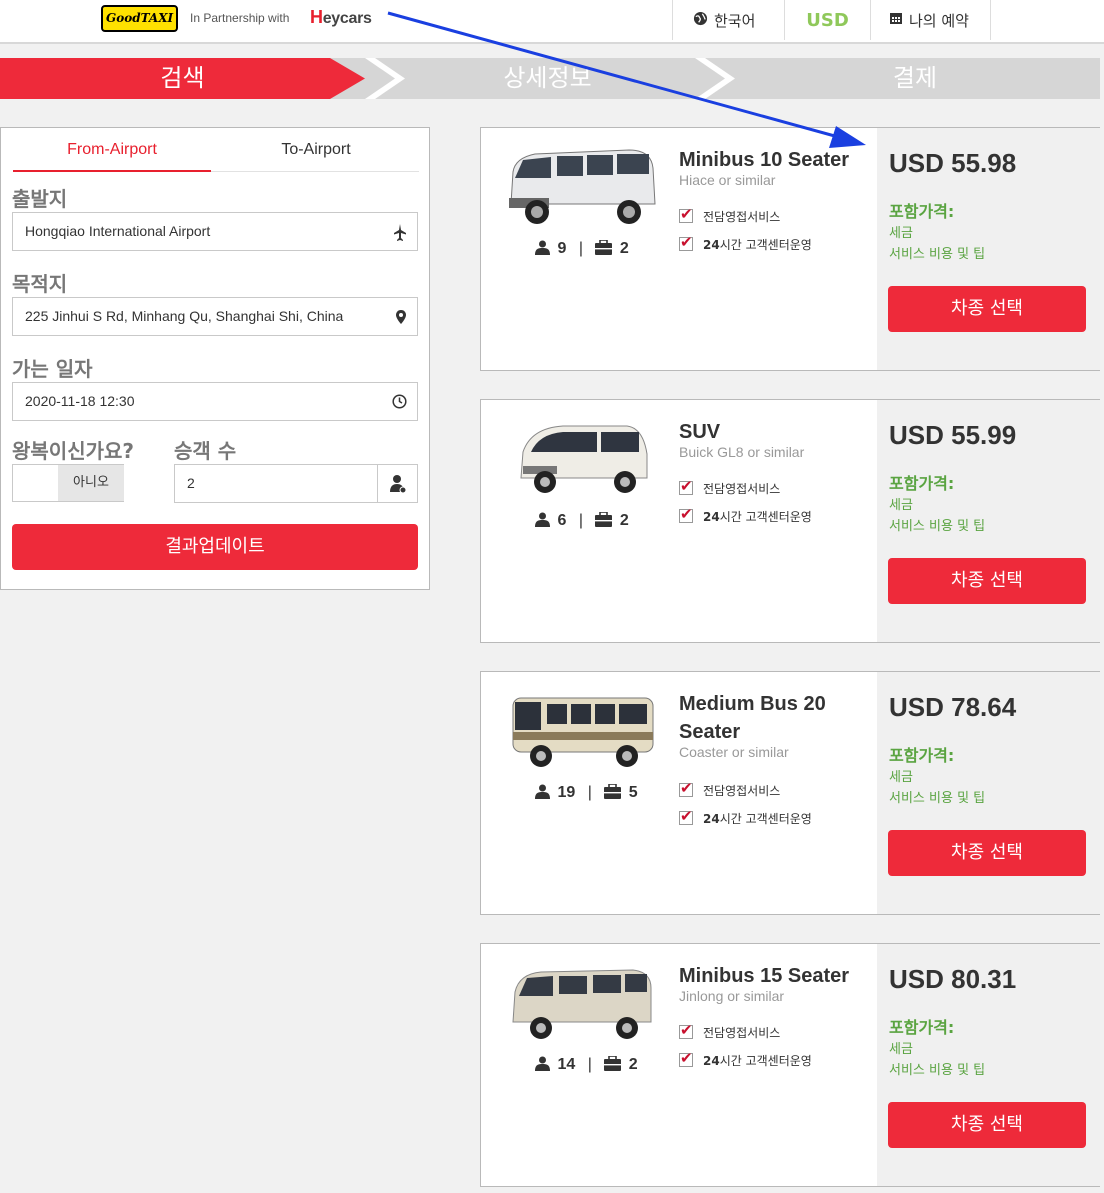  I want to click on vehicle-similar: Coaster or similar, so click(734, 752).